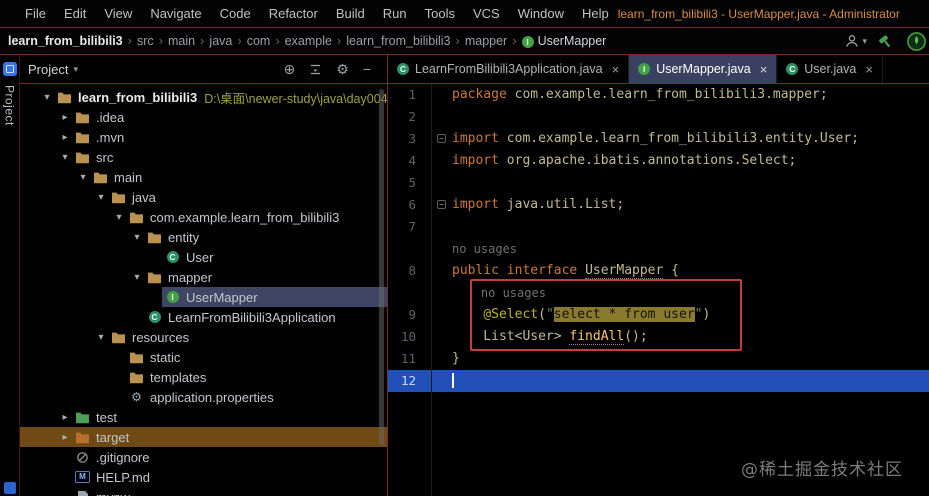 The image size is (929, 496). I want to click on tree-item-java: ▾ java, so click(203, 197).